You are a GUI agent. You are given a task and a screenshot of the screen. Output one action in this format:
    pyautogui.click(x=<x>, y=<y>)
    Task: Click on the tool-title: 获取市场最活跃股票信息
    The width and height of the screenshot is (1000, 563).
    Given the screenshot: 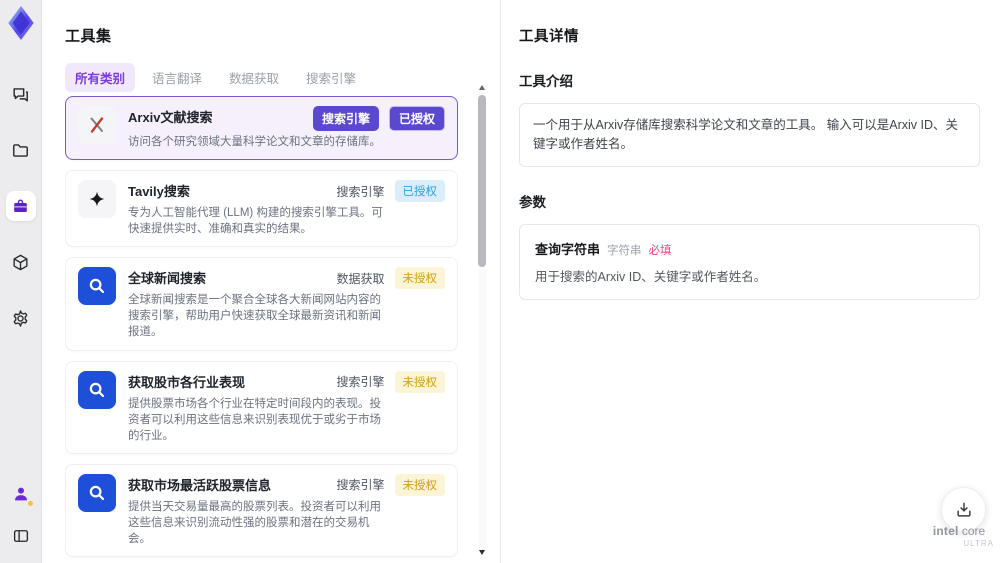 What is the action you would take?
    pyautogui.click(x=200, y=485)
    